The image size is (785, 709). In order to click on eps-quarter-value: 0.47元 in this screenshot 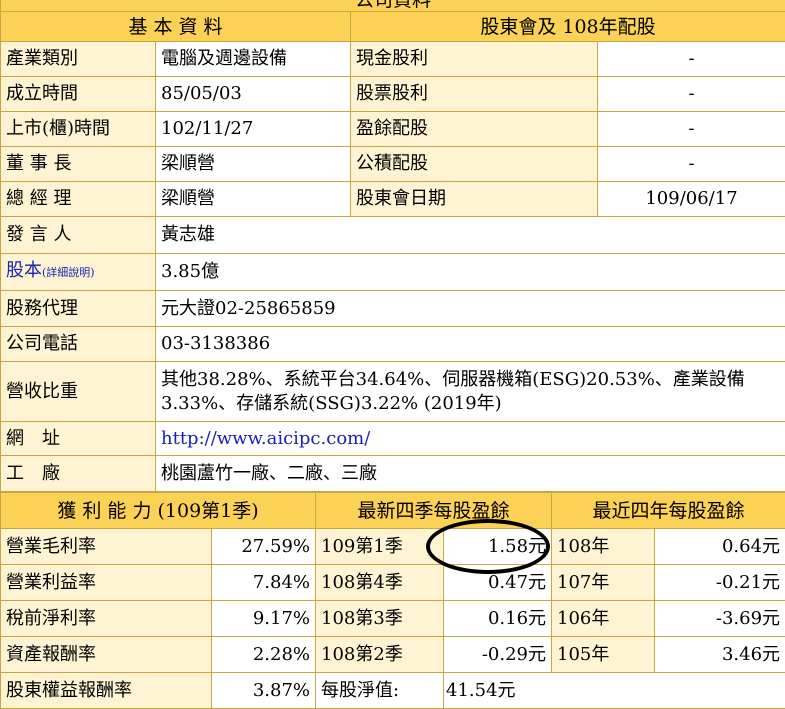, I will do `click(498, 583)`.